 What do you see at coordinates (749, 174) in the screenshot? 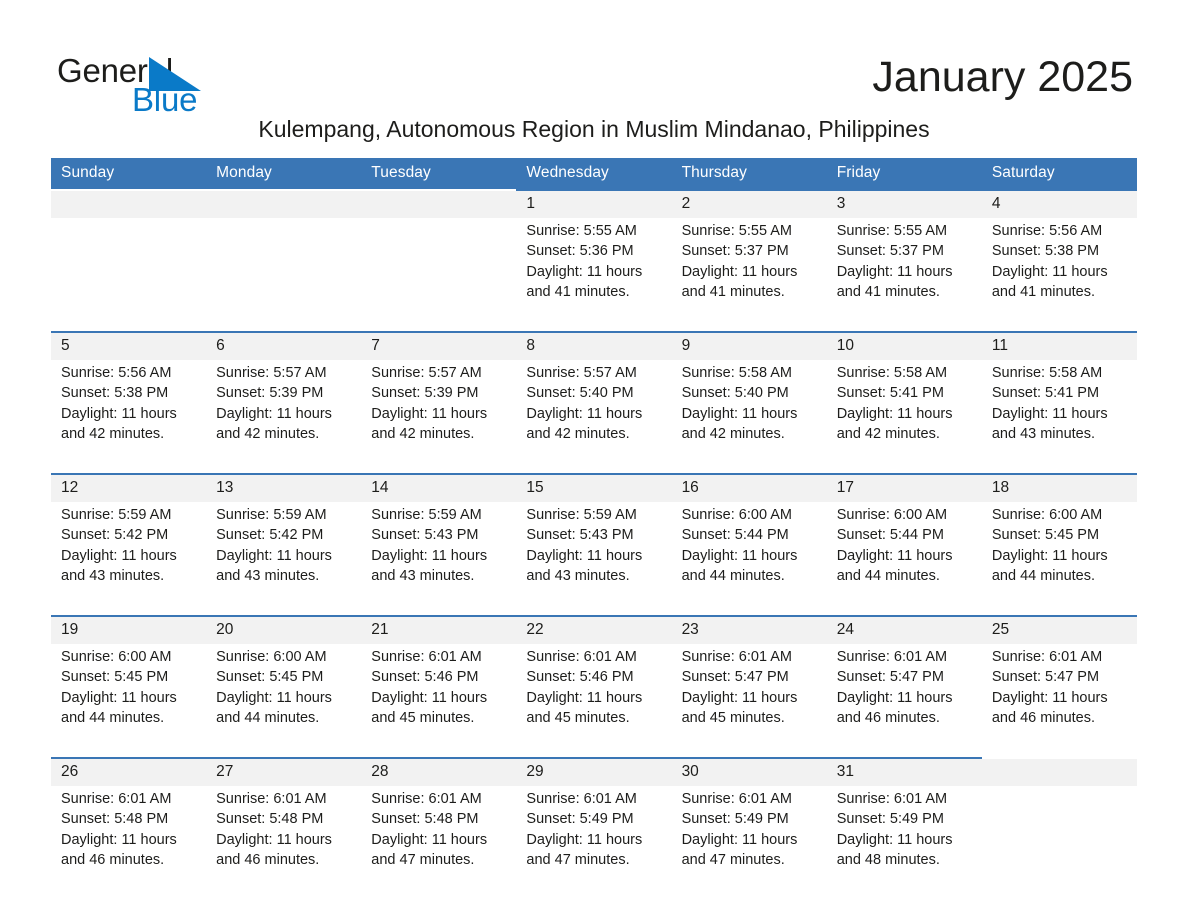
I see `weekday-header-thursday: Thursday` at bounding box center [749, 174].